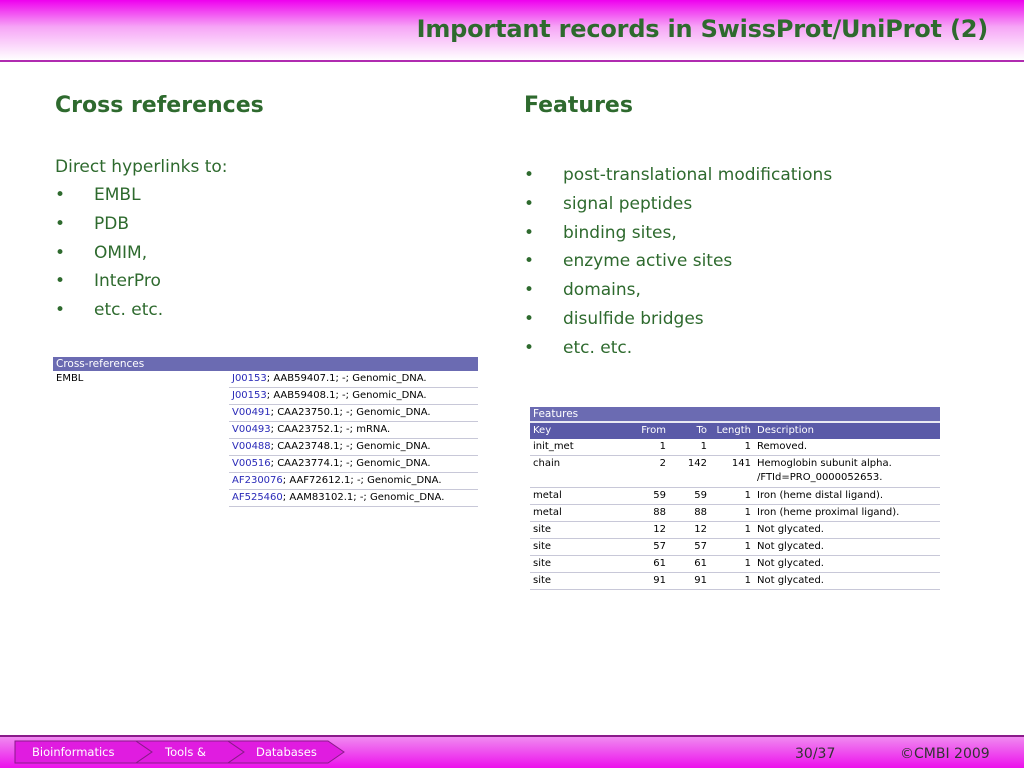  Describe the element at coordinates (735, 513) in the screenshot. I see `table-row: metal 88 88 1 Iron (heme proximal ligand).` at that location.